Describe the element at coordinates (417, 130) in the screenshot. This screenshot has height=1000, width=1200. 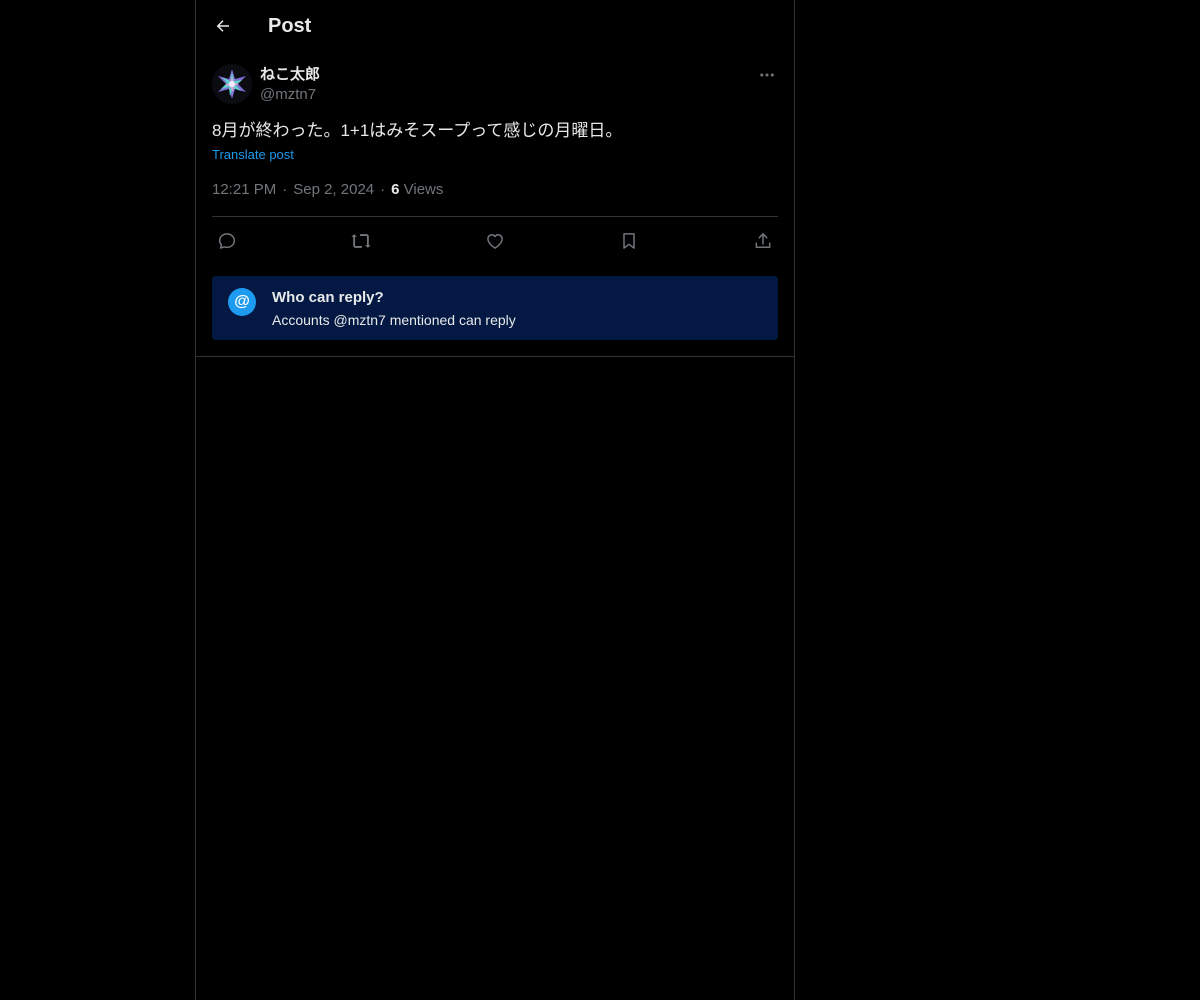
I see `post-text: 8月が終わった。1+1はみそスープって感じの月曜日。` at that location.